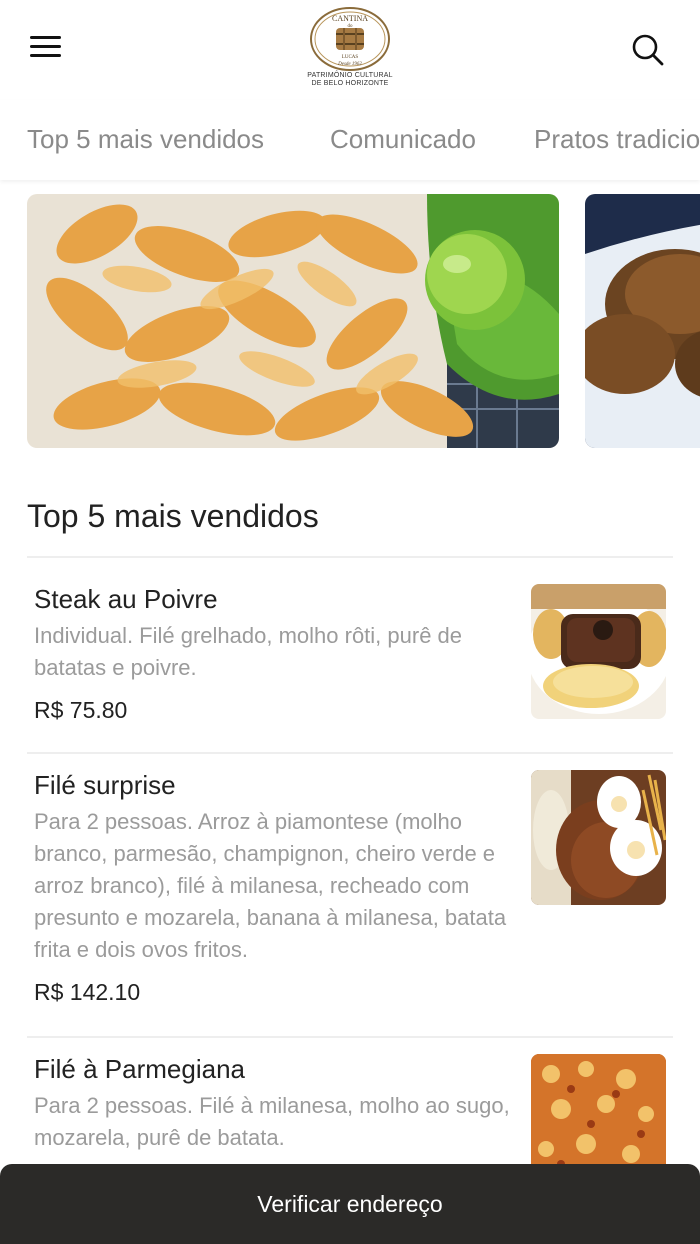  What do you see at coordinates (87, 992) in the screenshot?
I see `item-price: R$ 142.10` at bounding box center [87, 992].